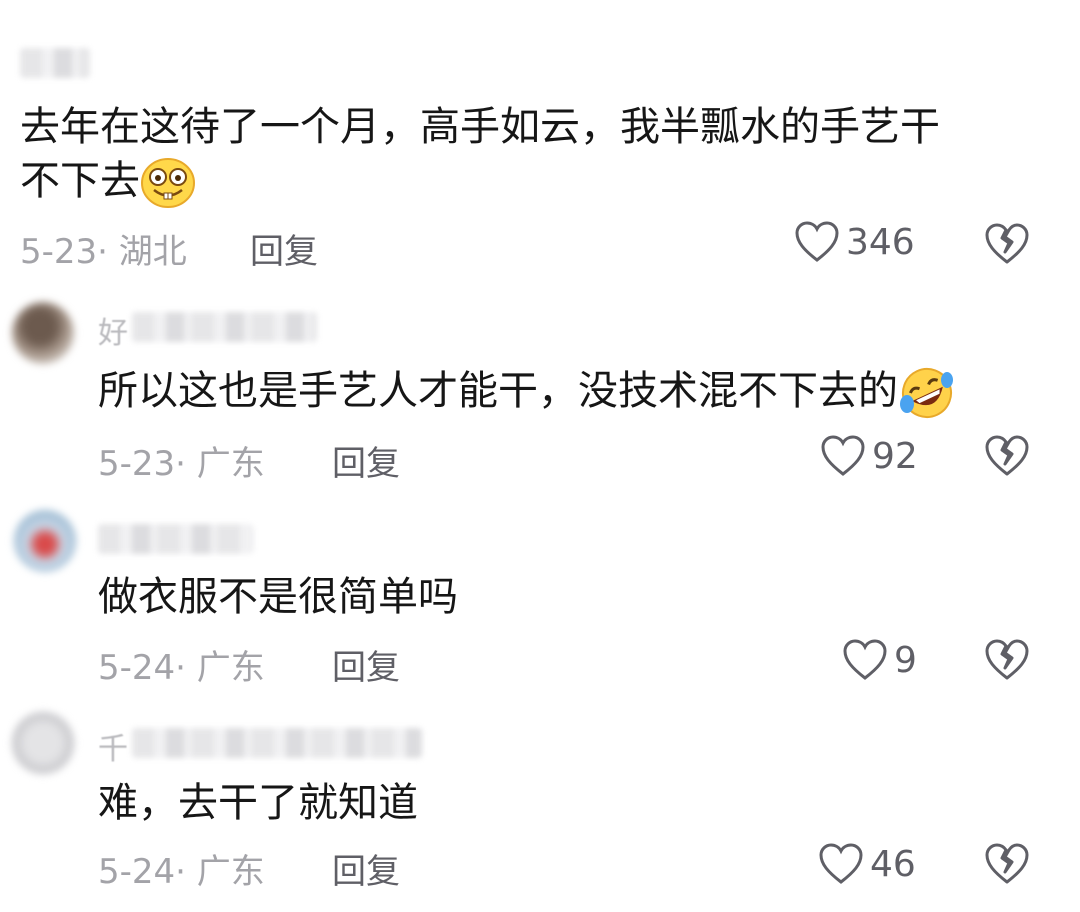 The image size is (1080, 912). What do you see at coordinates (926, 393) in the screenshot?
I see `rolling-laughing-emoji` at bounding box center [926, 393].